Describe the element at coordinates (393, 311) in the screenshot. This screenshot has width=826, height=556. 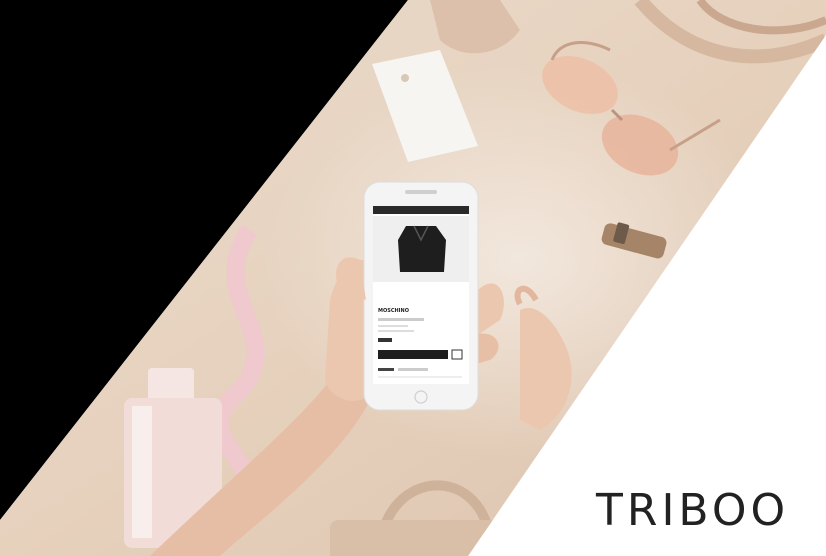
I see `phone-screen-title: MOSCHINO` at that location.